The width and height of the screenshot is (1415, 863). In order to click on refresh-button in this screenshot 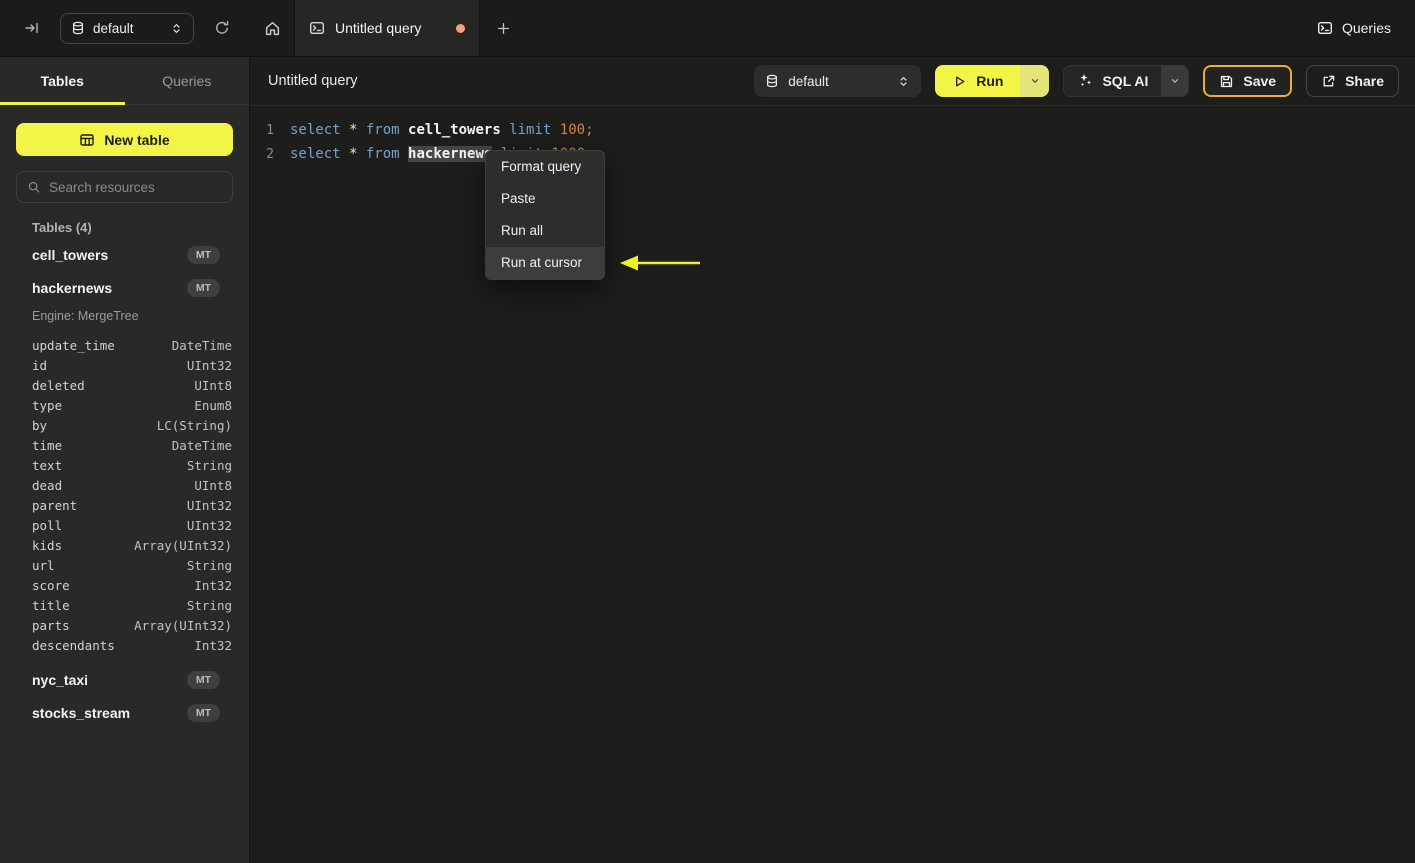, I will do `click(222, 28)`.